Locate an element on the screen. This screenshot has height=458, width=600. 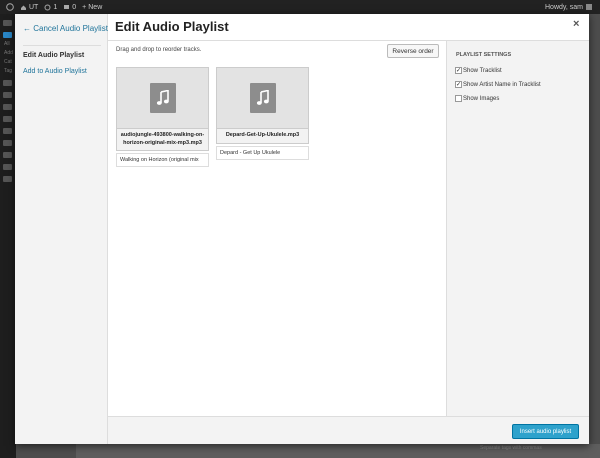
dashboard-icon is located at coordinates (7, 23).